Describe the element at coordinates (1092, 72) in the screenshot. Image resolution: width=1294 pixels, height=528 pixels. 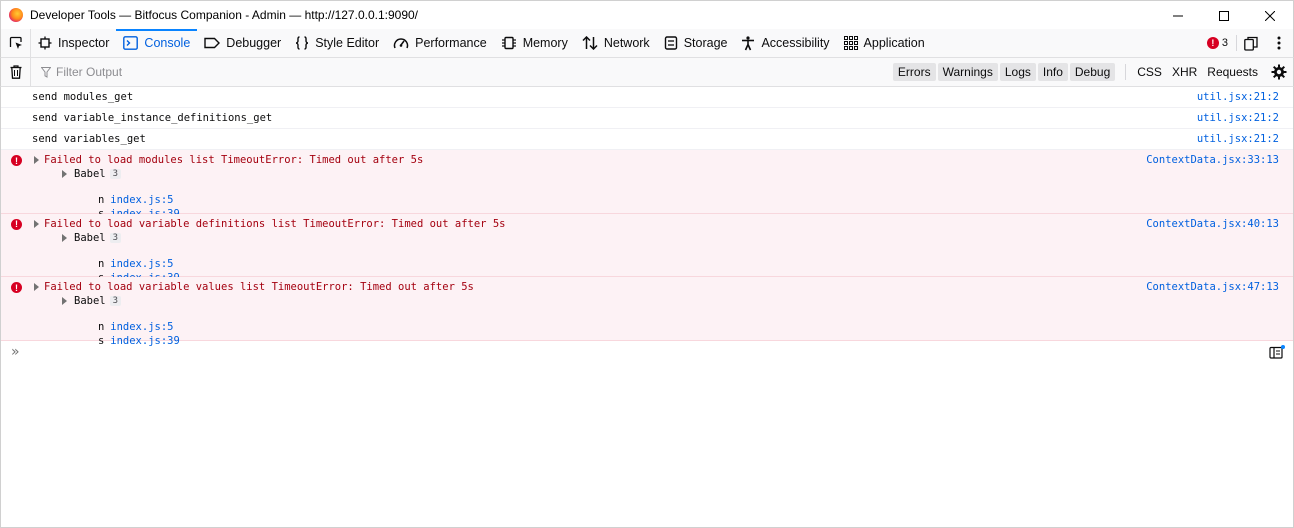
I see `filter-debug-button: Debug` at that location.